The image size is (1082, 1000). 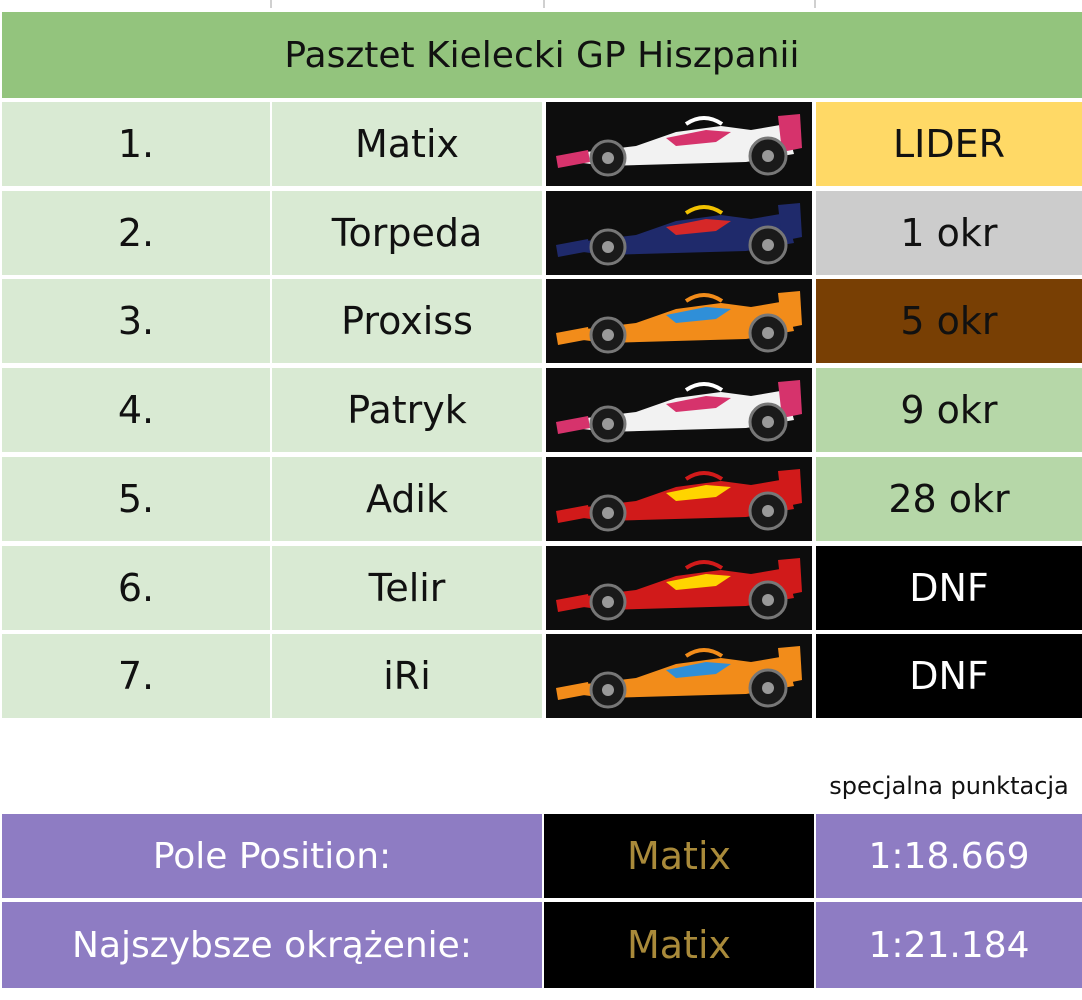 I want to click on position-cell: 1., so click(x=136, y=144).